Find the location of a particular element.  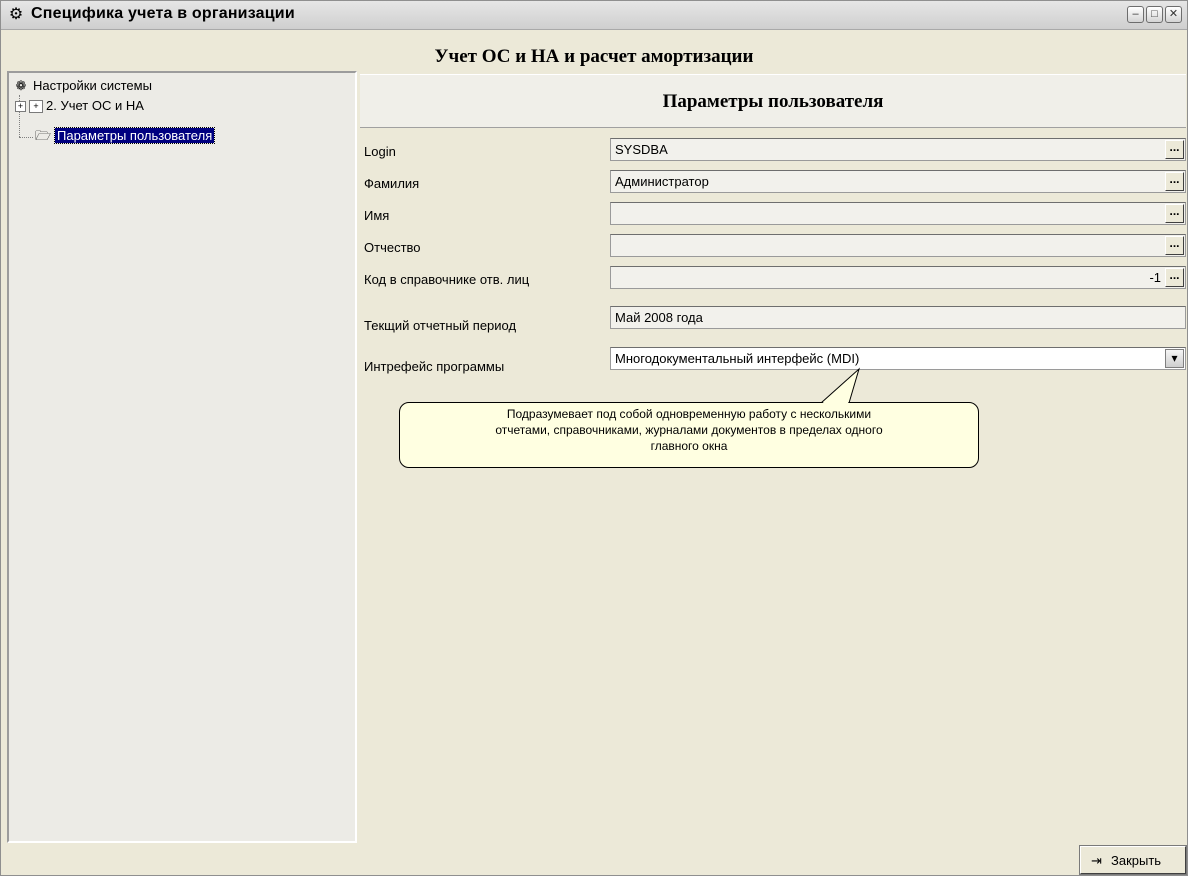

tree-root-node: ❁ Настройки системы is located at coordinates (82, 86).